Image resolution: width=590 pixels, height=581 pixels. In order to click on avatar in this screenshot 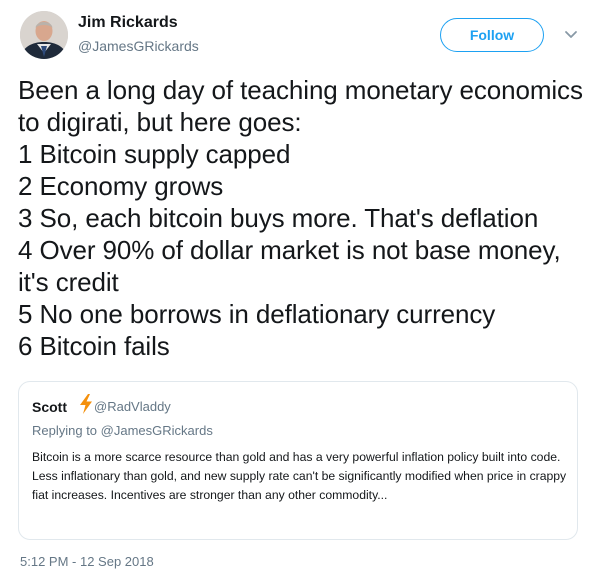, I will do `click(44, 35)`.